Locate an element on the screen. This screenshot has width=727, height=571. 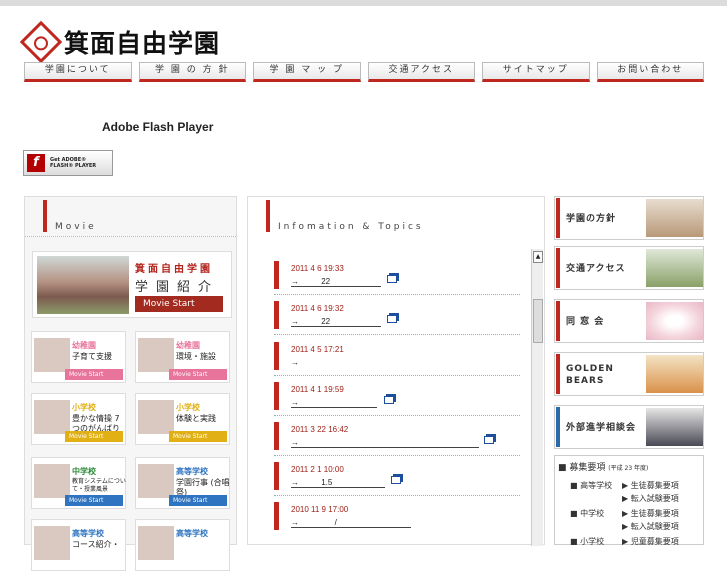
admissions-title: ■ 募集要項 (平成 23 年度) is located at coordinates (603, 468).